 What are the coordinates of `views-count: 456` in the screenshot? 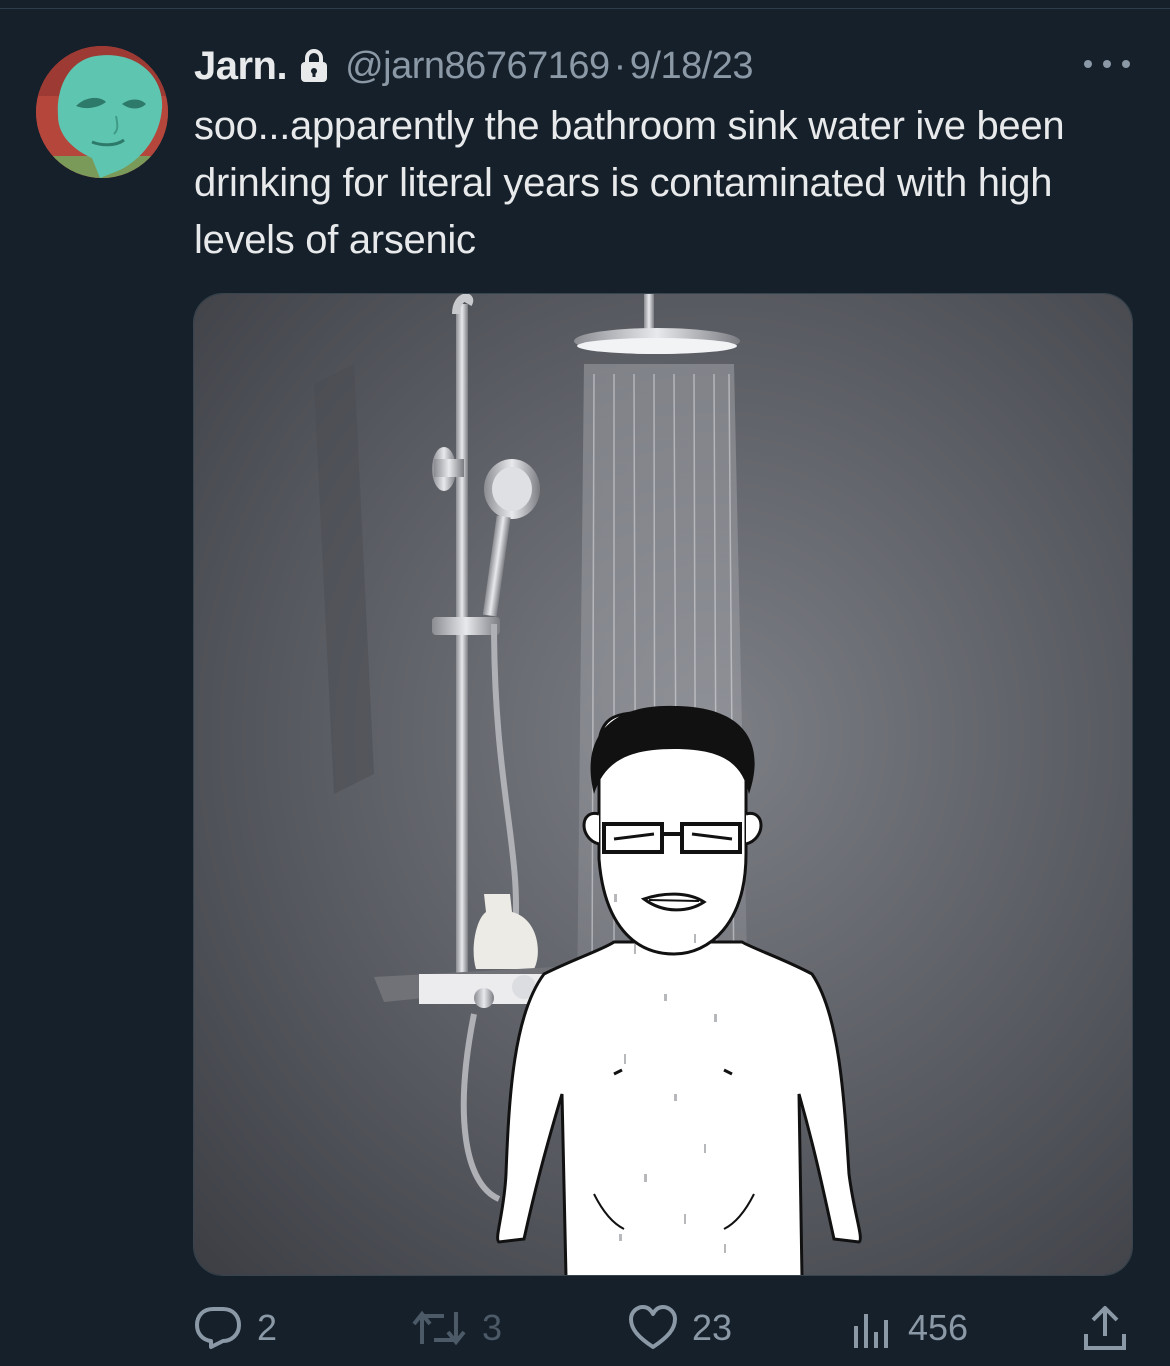 It's located at (938, 1327).